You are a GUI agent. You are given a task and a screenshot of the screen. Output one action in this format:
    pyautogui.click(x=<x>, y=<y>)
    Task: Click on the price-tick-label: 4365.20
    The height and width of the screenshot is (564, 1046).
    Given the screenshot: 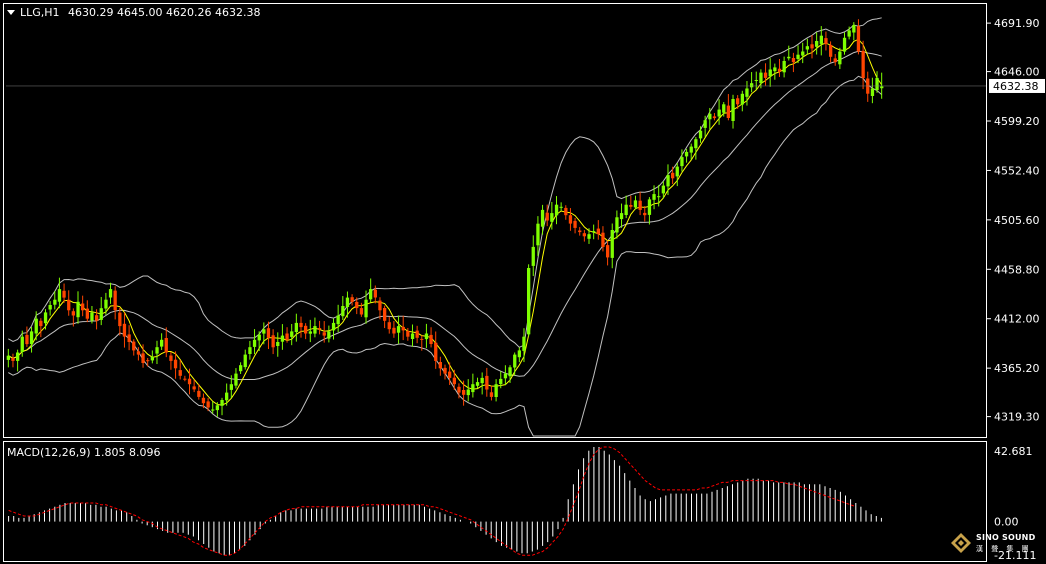 What is the action you would take?
    pyautogui.click(x=1017, y=368)
    